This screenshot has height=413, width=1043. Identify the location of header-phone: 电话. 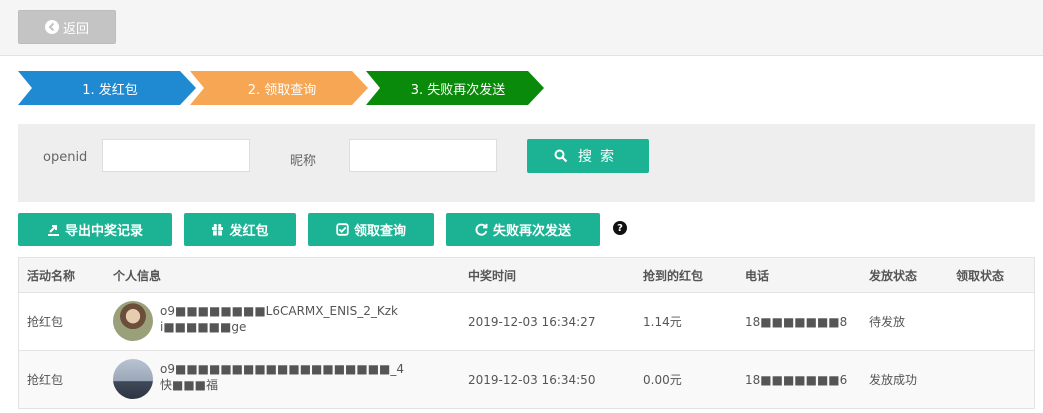
(757, 275).